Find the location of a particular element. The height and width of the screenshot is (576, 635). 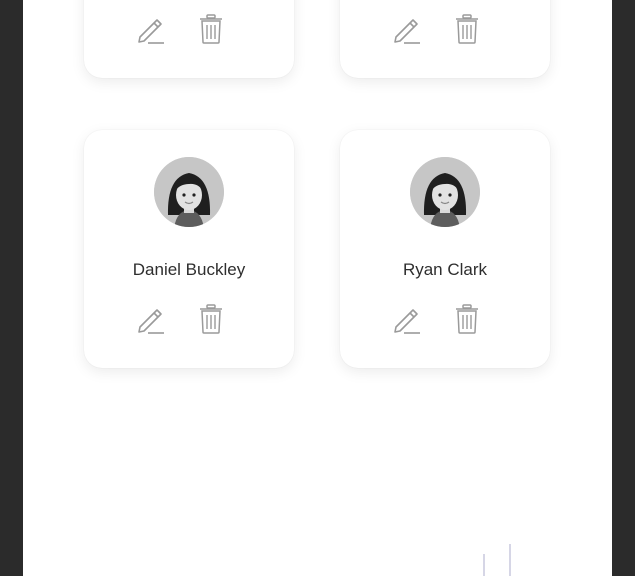

contact-card: Daniel Buckley is located at coordinates (189, 249).